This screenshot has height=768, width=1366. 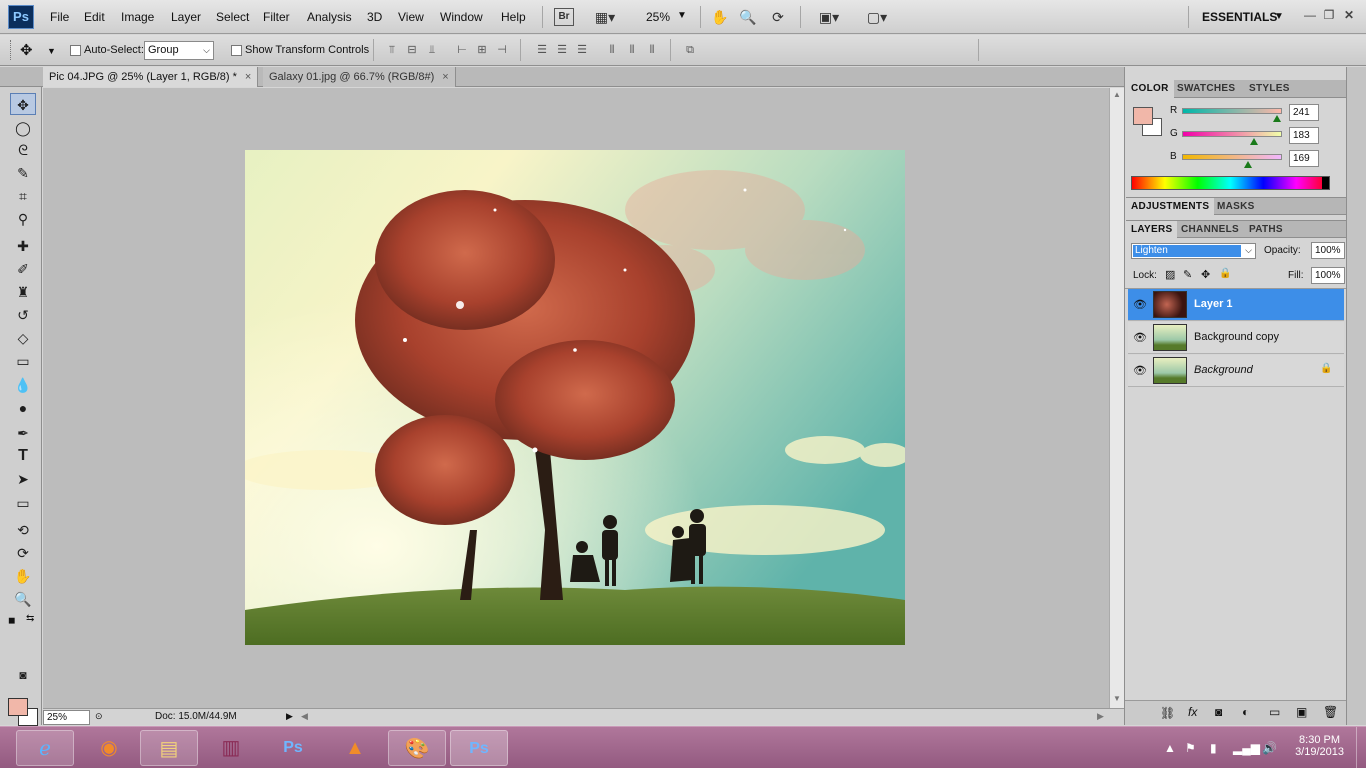 I want to click on lock-pixels-icon: ✎, so click(x=1187, y=274).